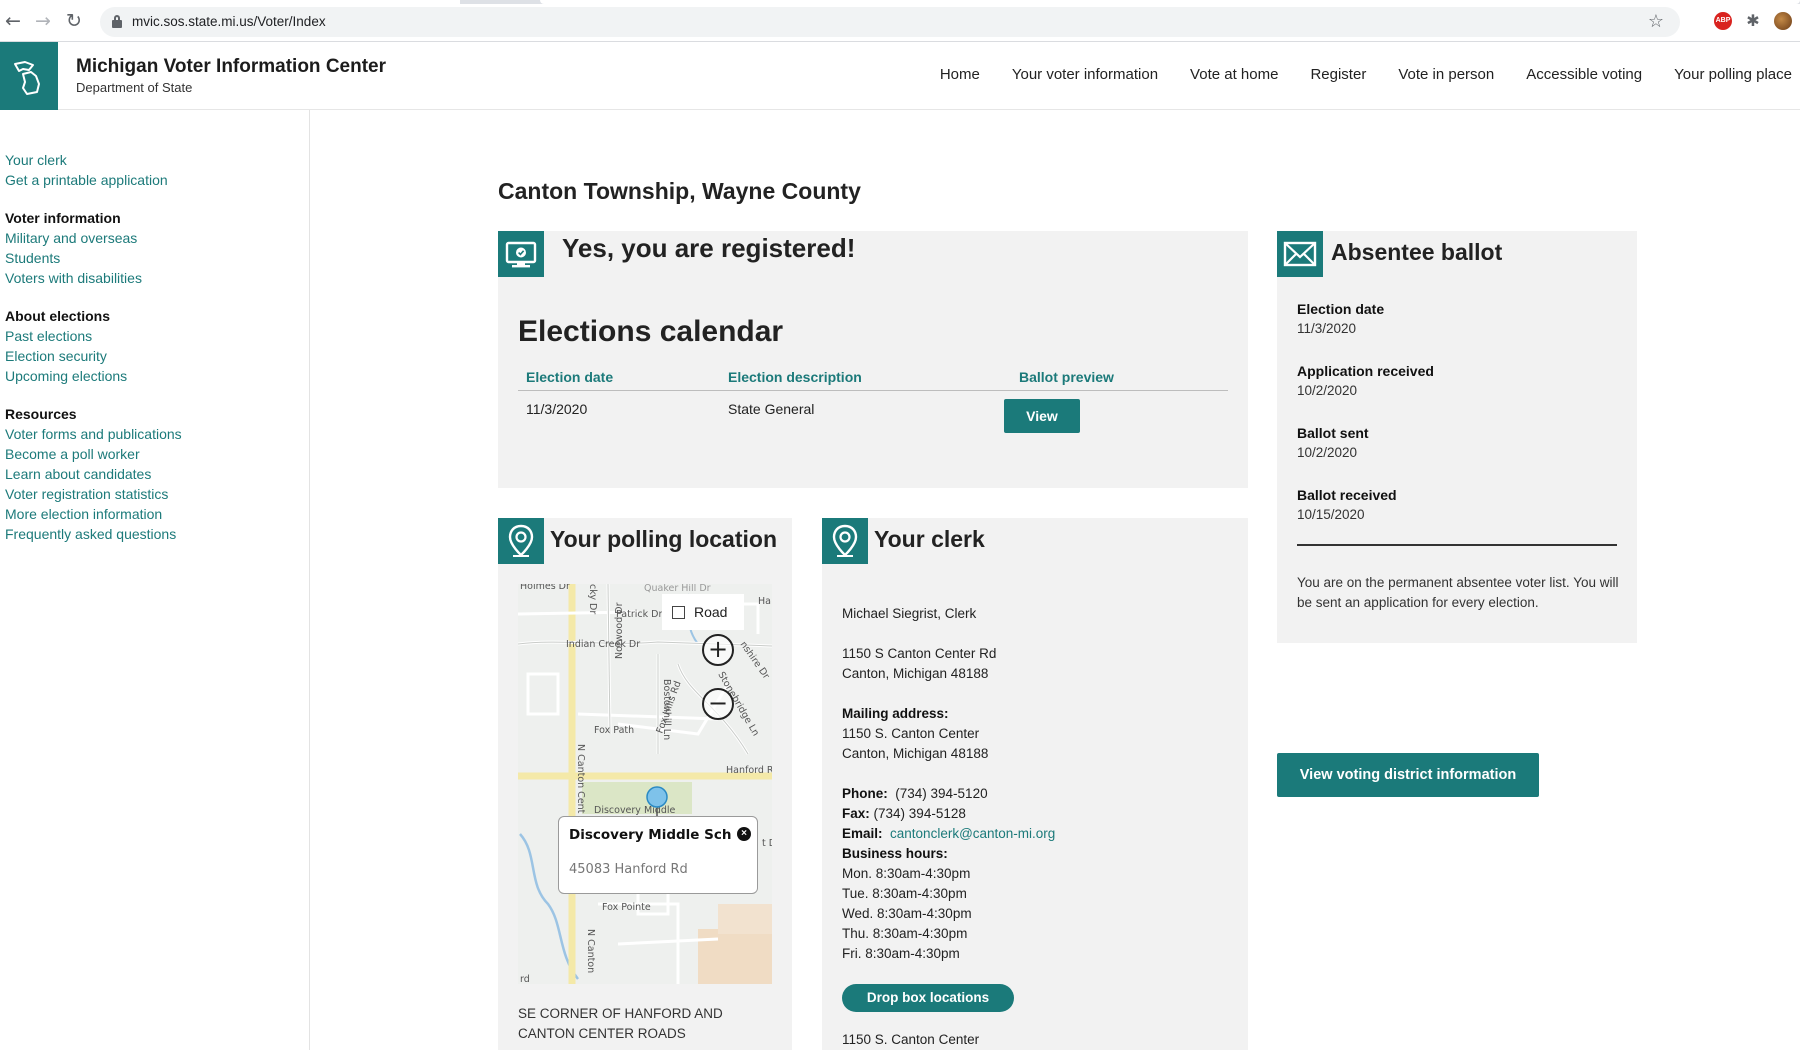 The height and width of the screenshot is (1050, 1800). Describe the element at coordinates (1365, 319) in the screenshot. I see `absentee-election-date: Election date 11/3/2020` at that location.